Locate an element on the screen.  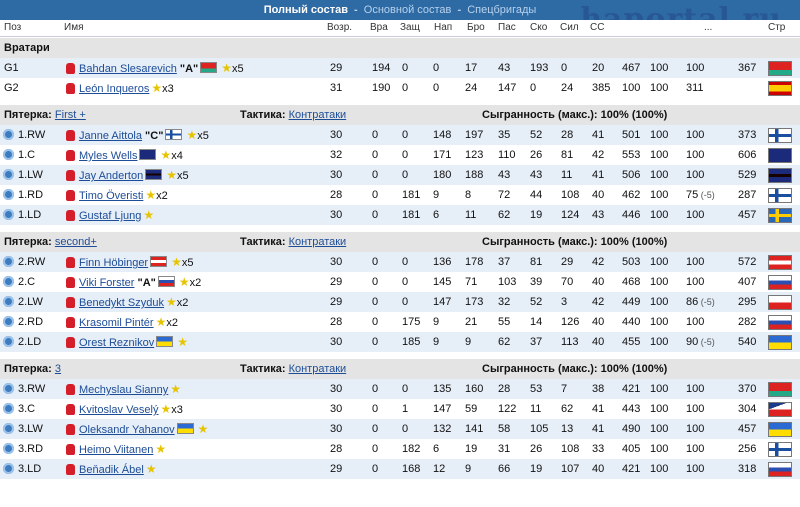
stat-value: 7 is located at coordinates (564, 389).